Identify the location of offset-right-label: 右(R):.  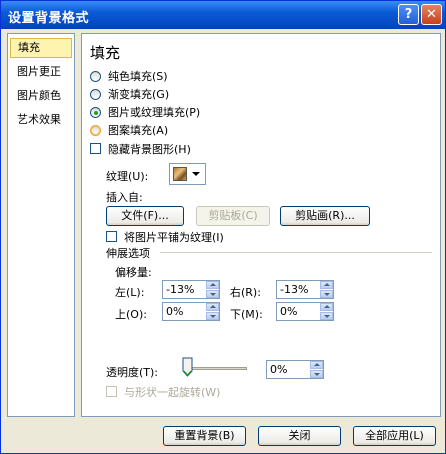
(245, 292).